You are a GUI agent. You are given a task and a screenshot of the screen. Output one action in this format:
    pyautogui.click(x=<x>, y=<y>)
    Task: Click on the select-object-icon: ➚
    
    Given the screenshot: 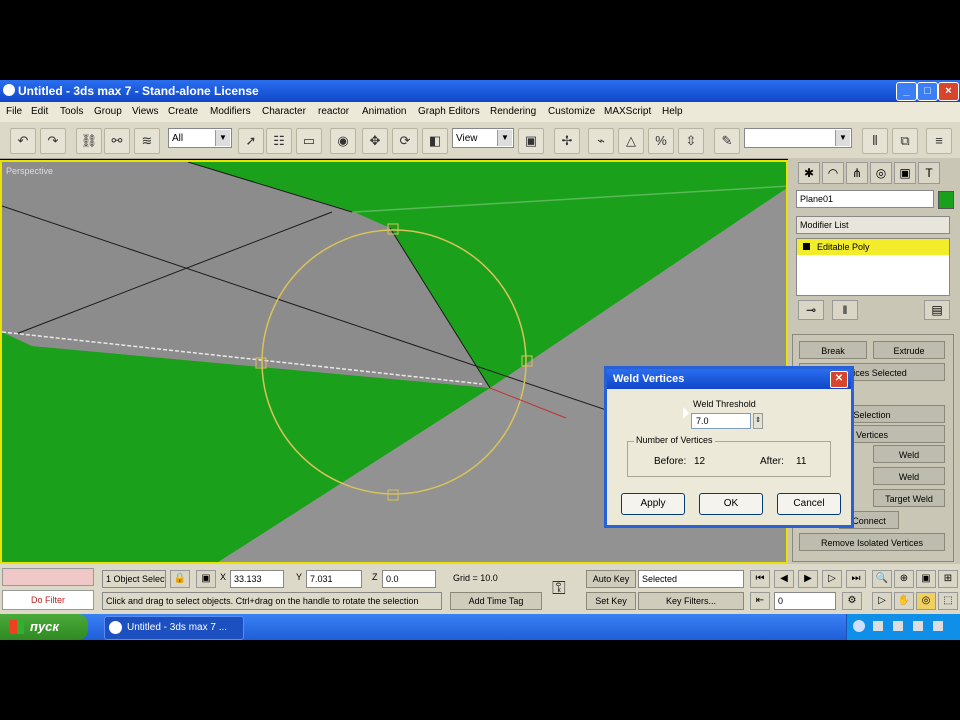 What is the action you would take?
    pyautogui.click(x=251, y=141)
    